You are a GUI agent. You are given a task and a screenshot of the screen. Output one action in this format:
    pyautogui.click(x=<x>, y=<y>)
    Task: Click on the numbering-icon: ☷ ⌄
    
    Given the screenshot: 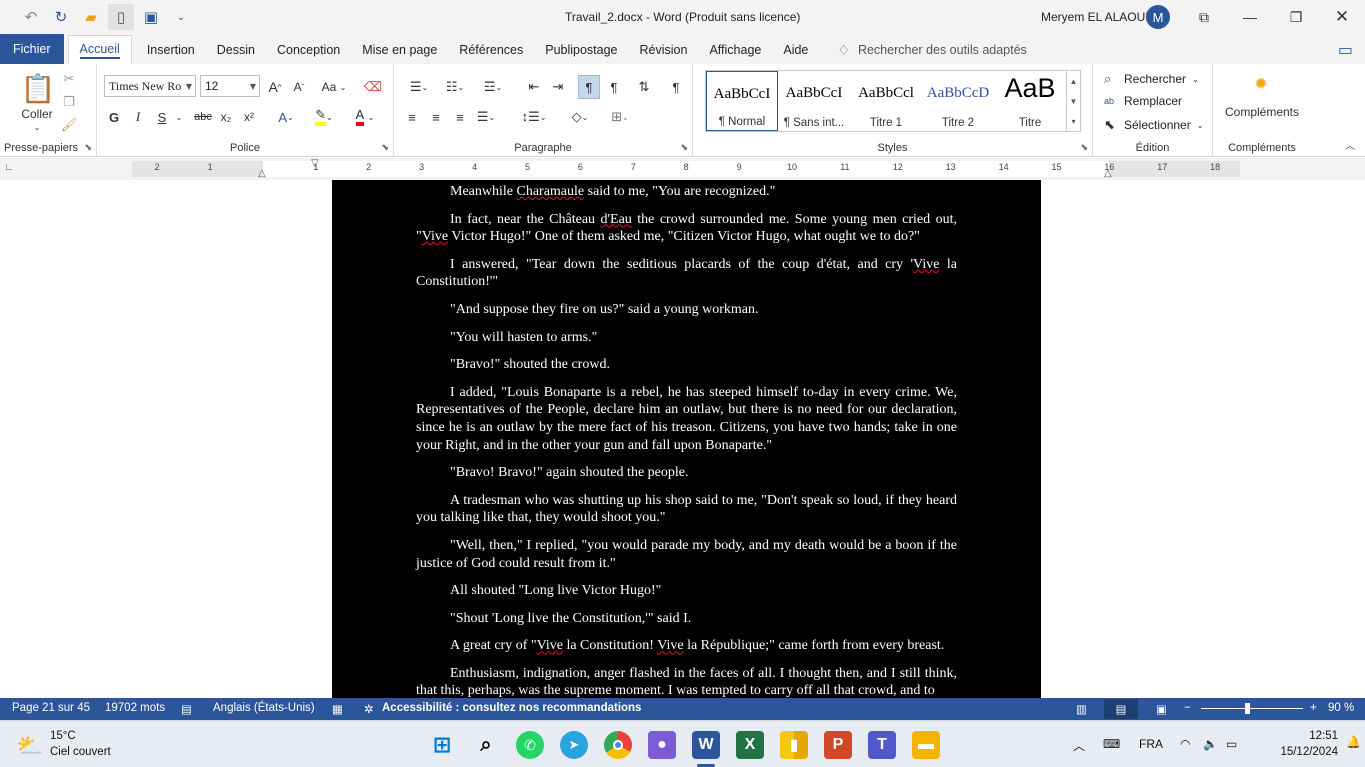 What is the action you would take?
    pyautogui.click(x=455, y=87)
    